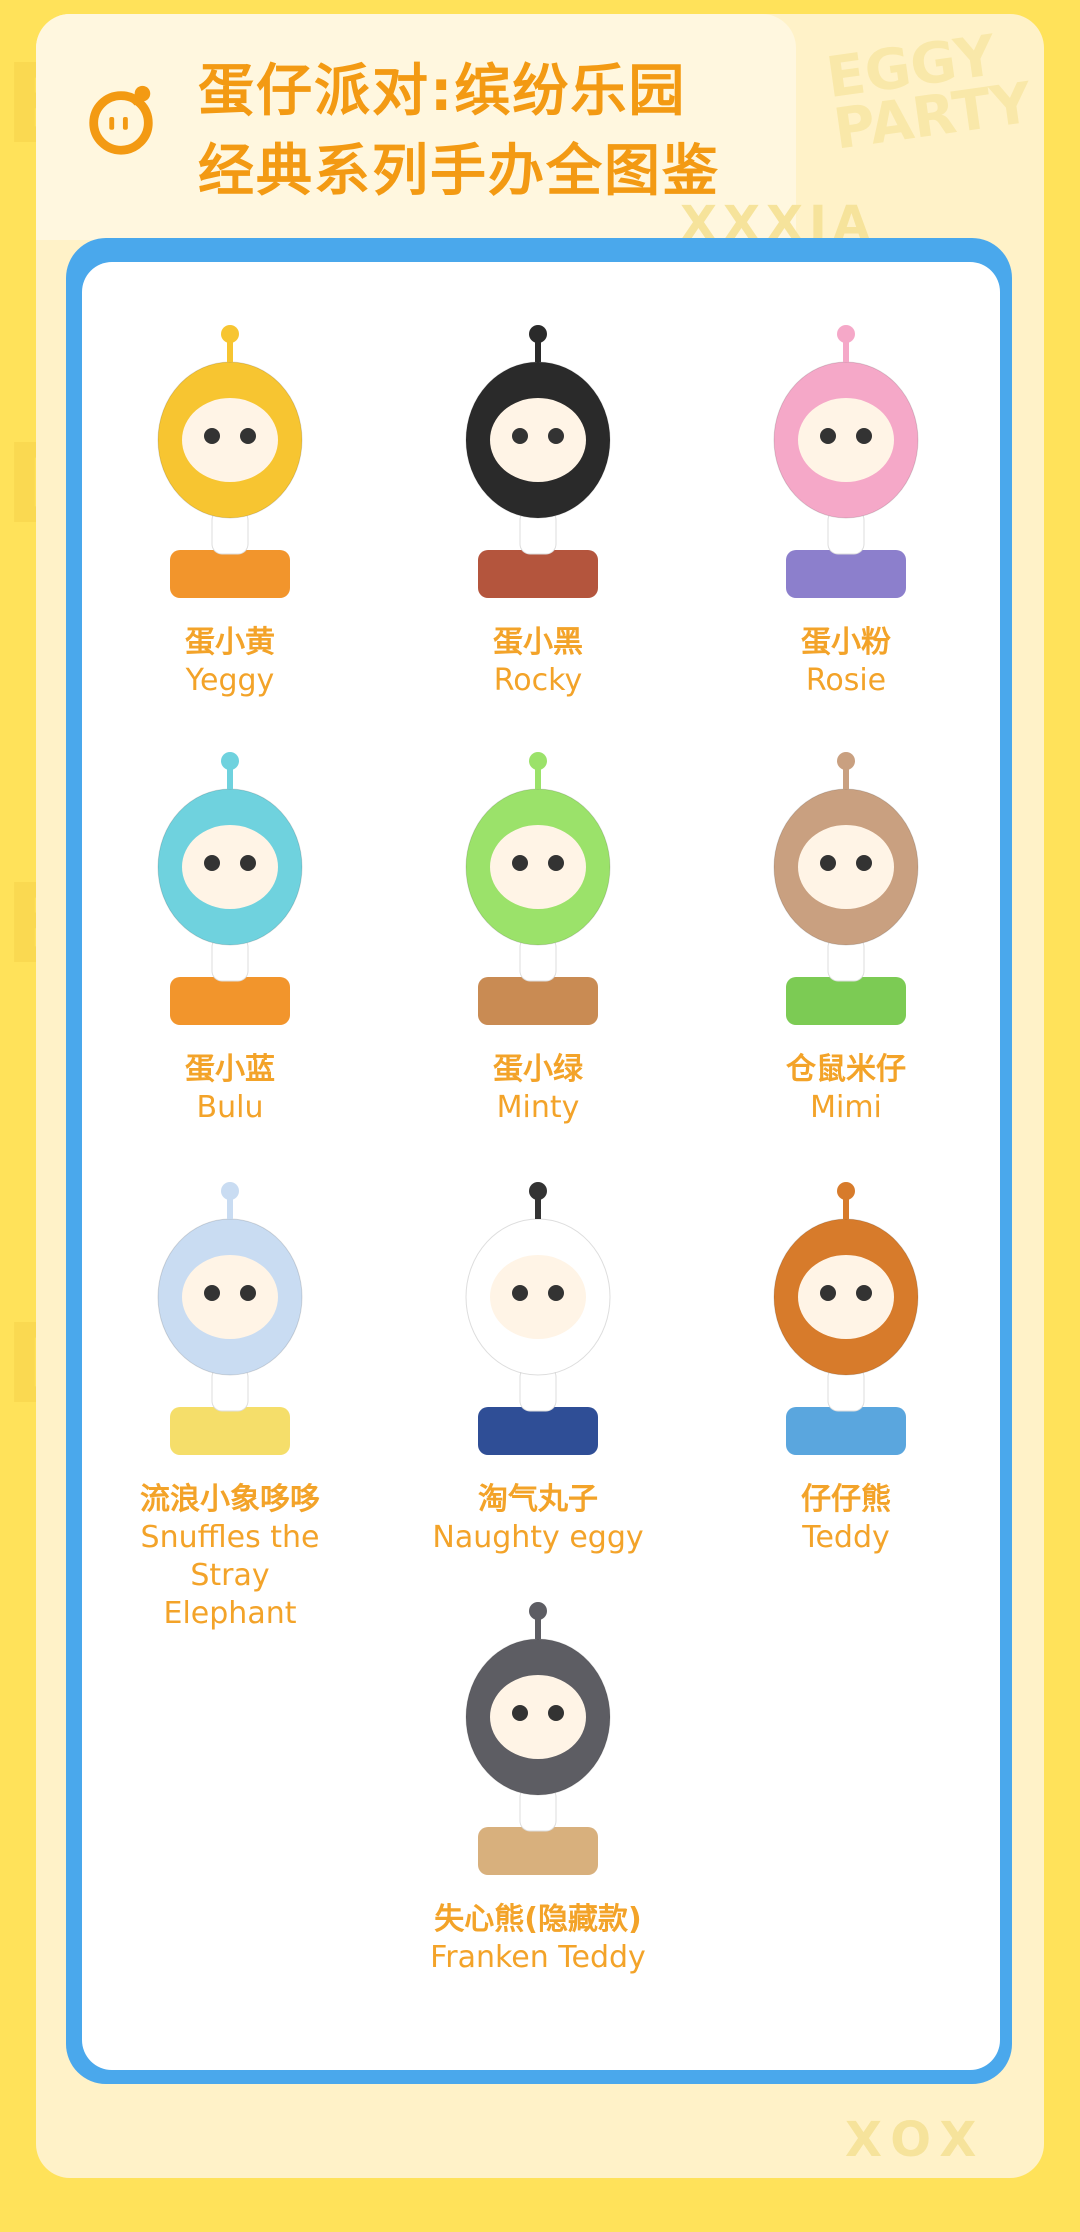 The image size is (1080, 2232). Describe the element at coordinates (538, 1069) in the screenshot. I see `figure-name-cn: 蛋小绿` at that location.